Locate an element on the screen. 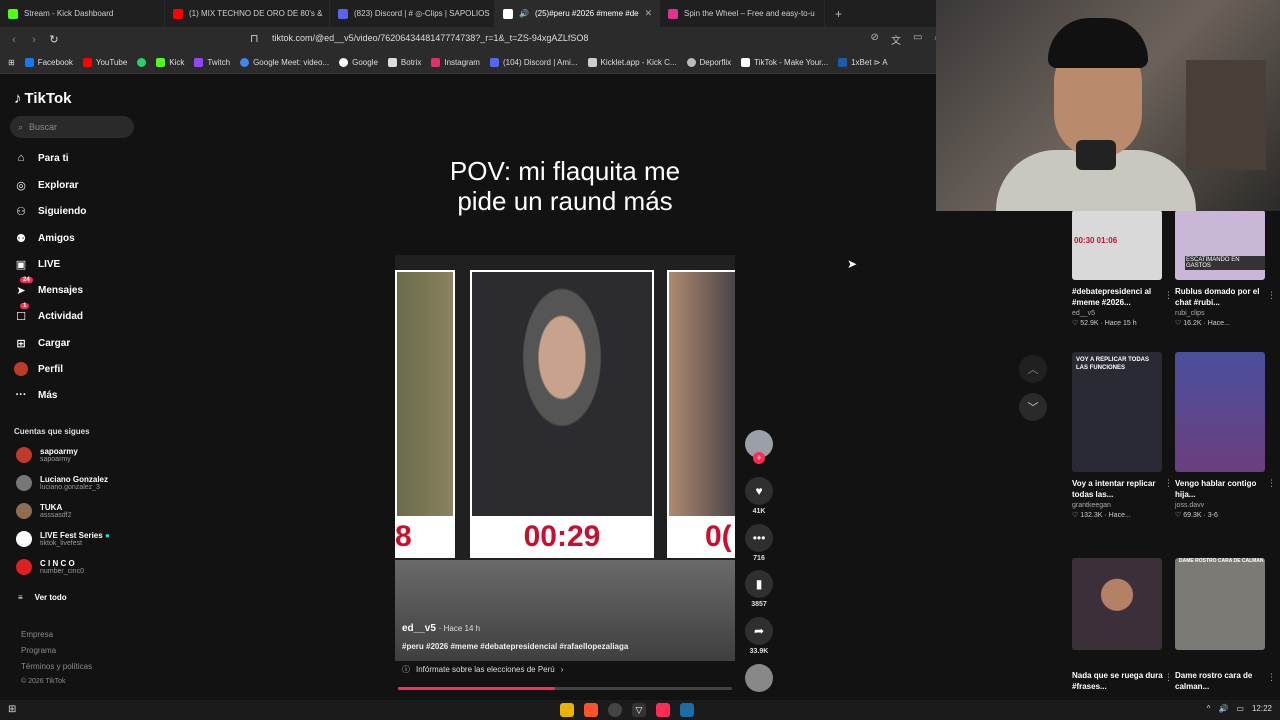 Image resolution: width=1280 pixels, height=720 pixels. bookmark-botrix: Botrix is located at coordinates (404, 62).